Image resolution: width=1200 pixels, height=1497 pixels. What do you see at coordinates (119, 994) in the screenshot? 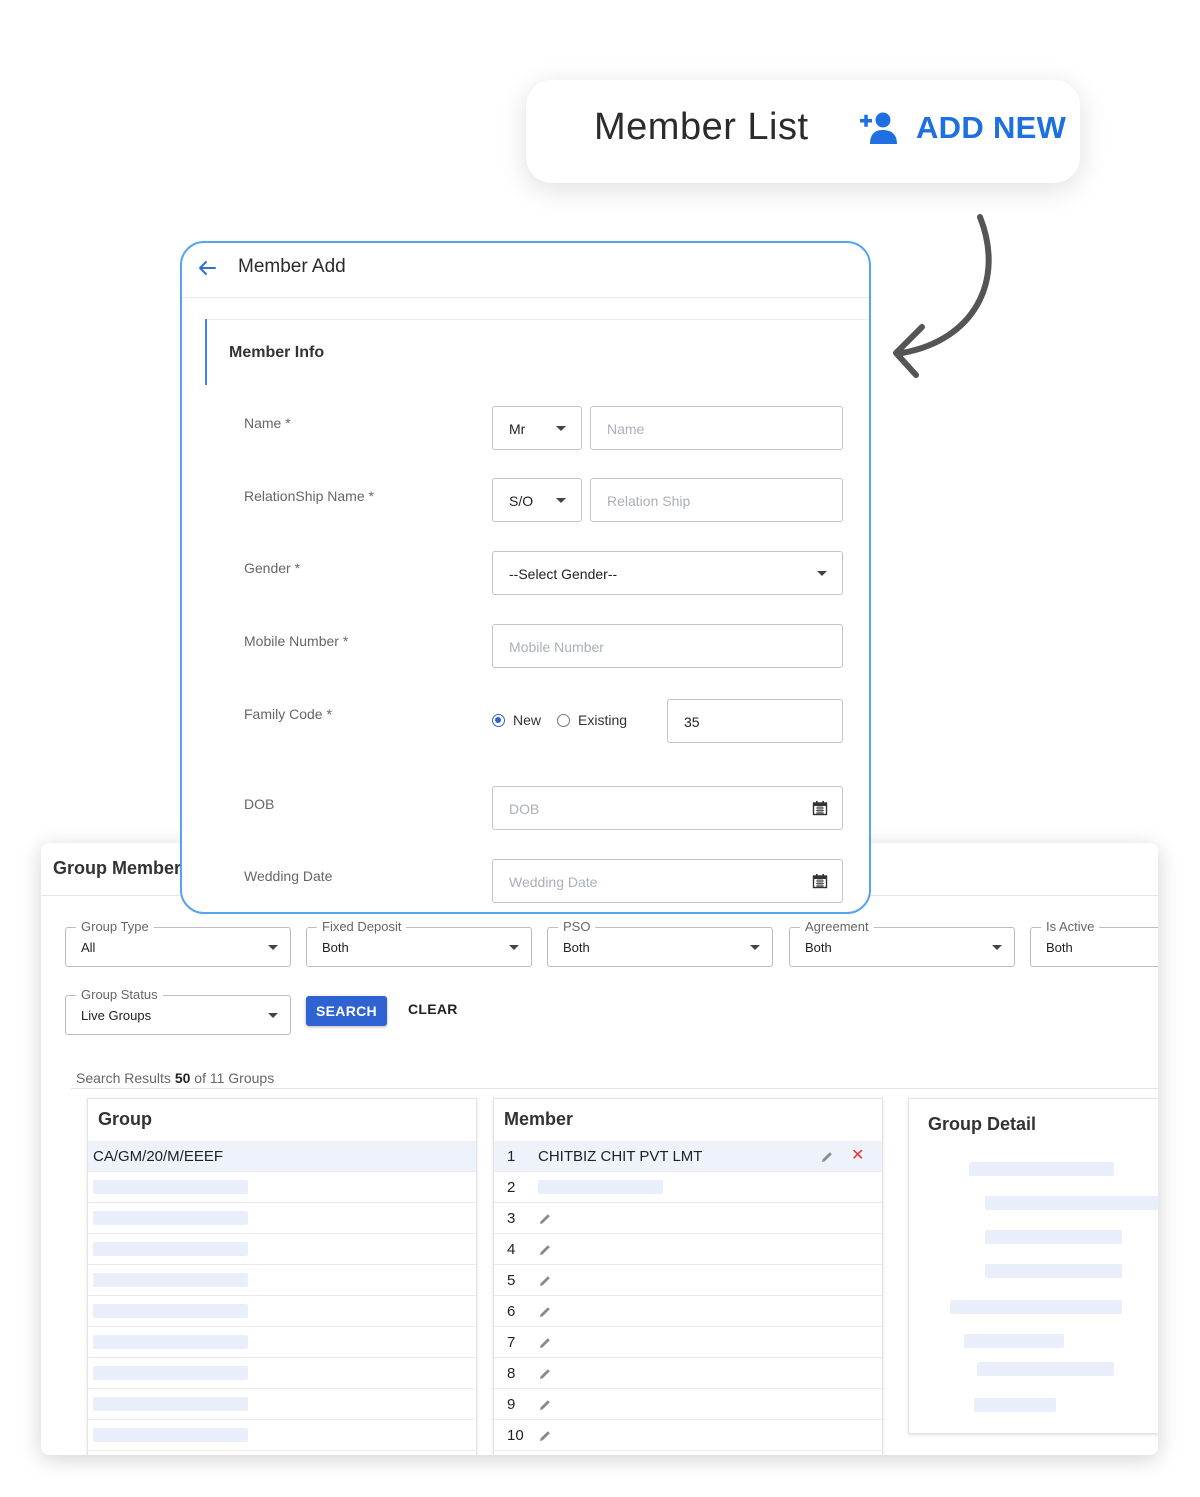
I see `group-status-label: Group Status` at bounding box center [119, 994].